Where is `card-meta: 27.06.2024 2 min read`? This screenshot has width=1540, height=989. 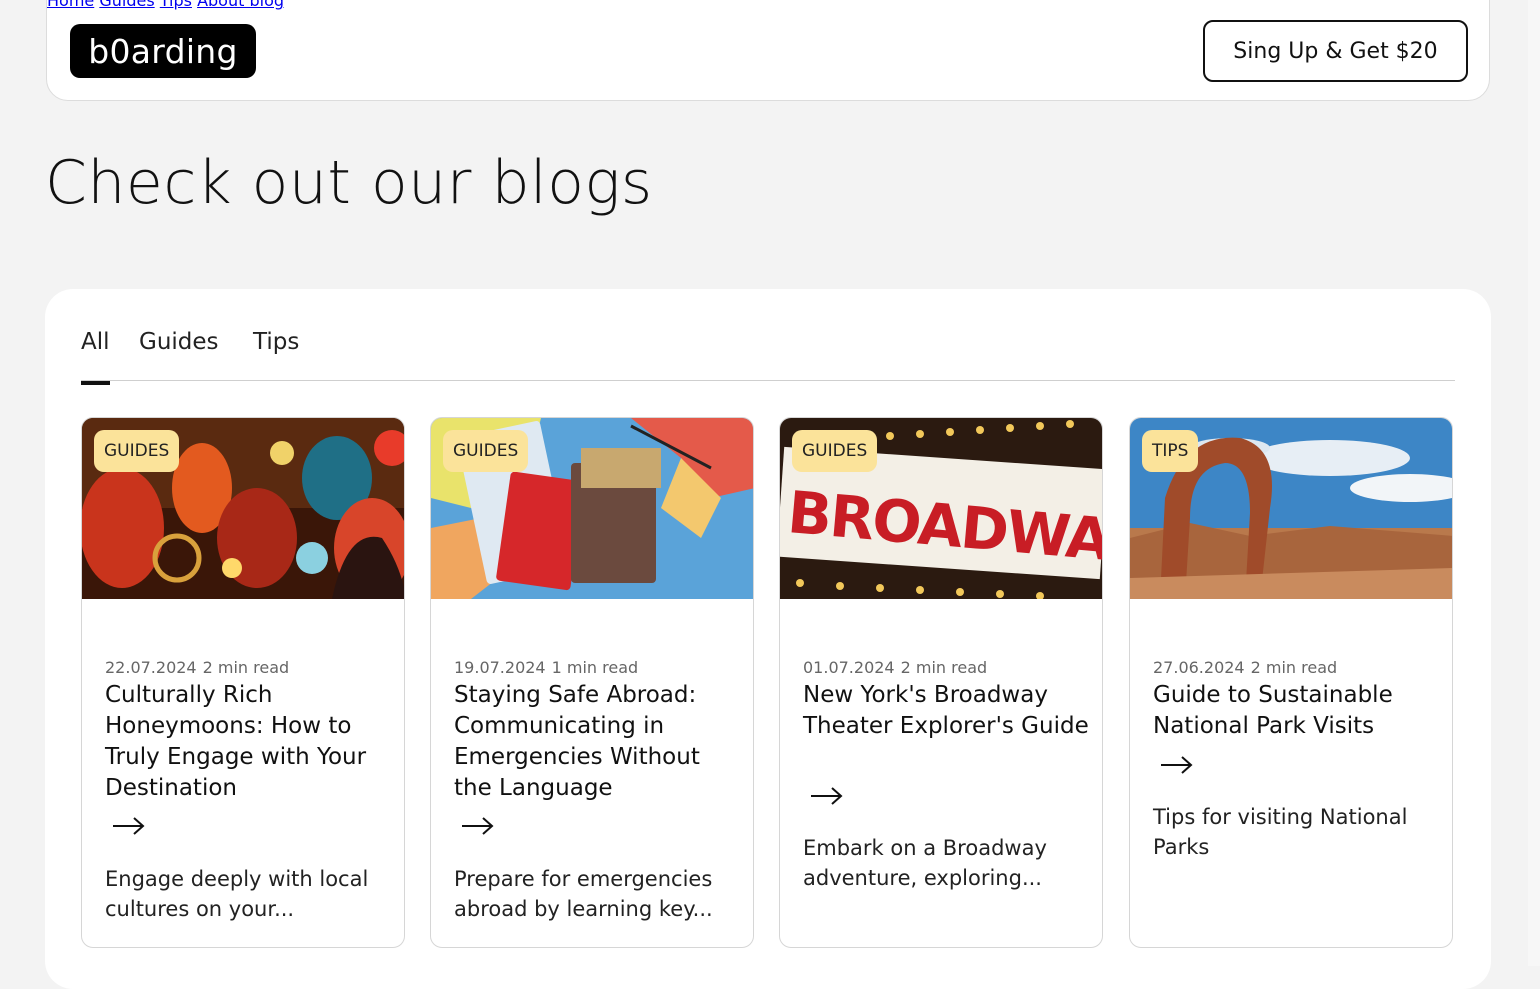
card-meta: 27.06.2024 2 min read is located at coordinates (1245, 667).